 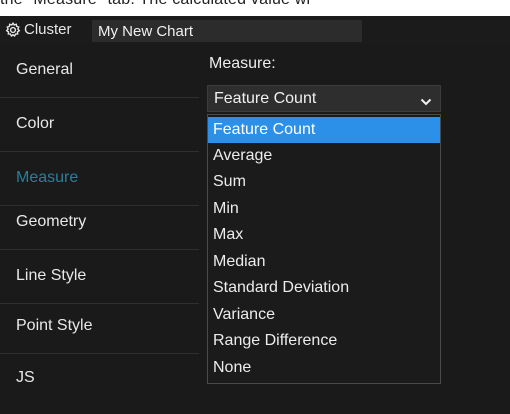 What do you see at coordinates (99, 223) in the screenshot?
I see `sidebar-item-geometry: Geometry` at bounding box center [99, 223].